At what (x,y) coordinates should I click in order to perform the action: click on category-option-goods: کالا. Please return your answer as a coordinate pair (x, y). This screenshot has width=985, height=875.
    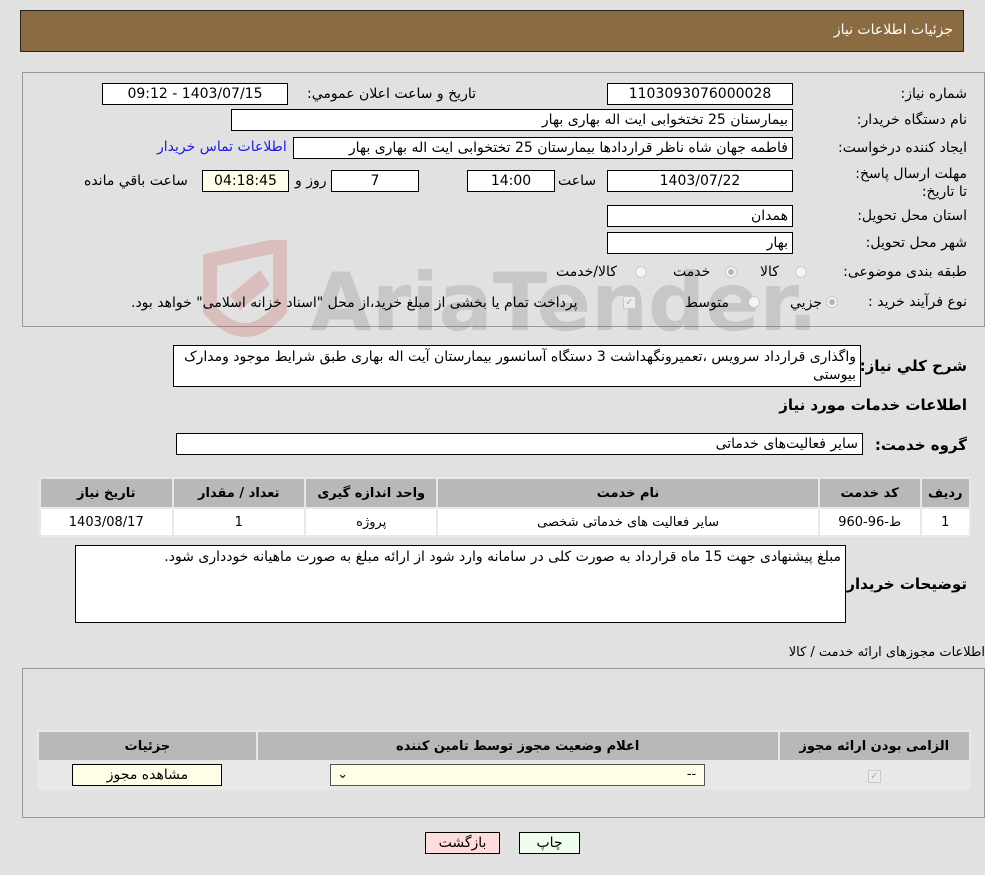
    Looking at the image, I should click on (769, 272).